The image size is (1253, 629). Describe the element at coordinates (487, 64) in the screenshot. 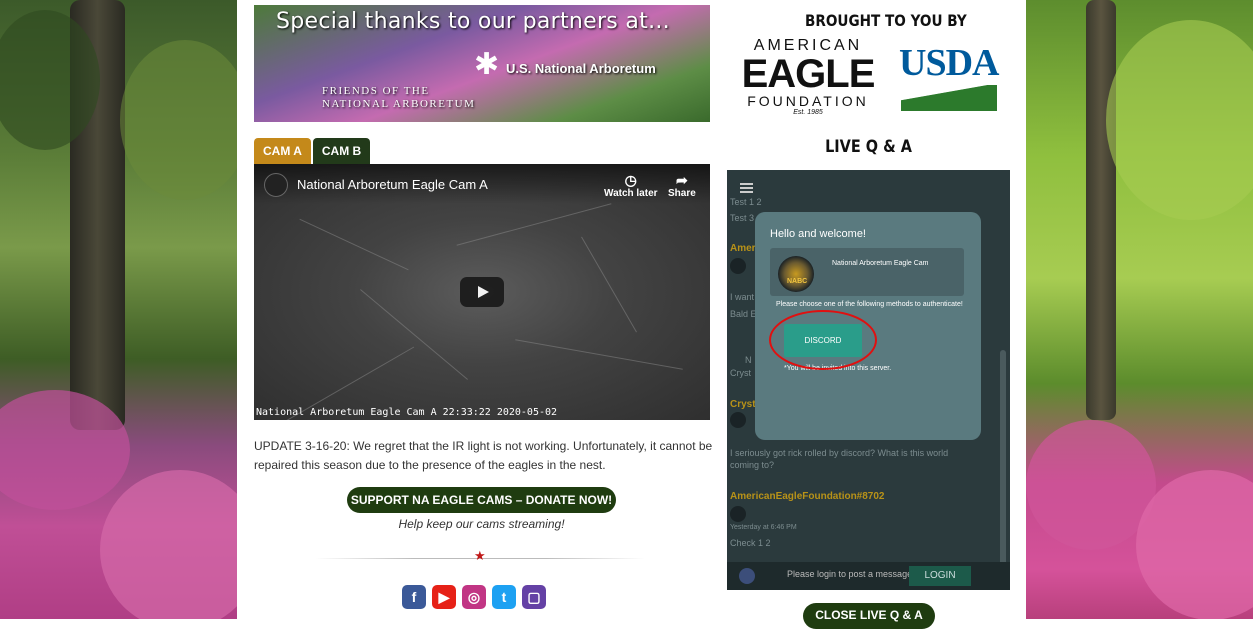

I see `arboretum-leaf-icon: ✱` at that location.